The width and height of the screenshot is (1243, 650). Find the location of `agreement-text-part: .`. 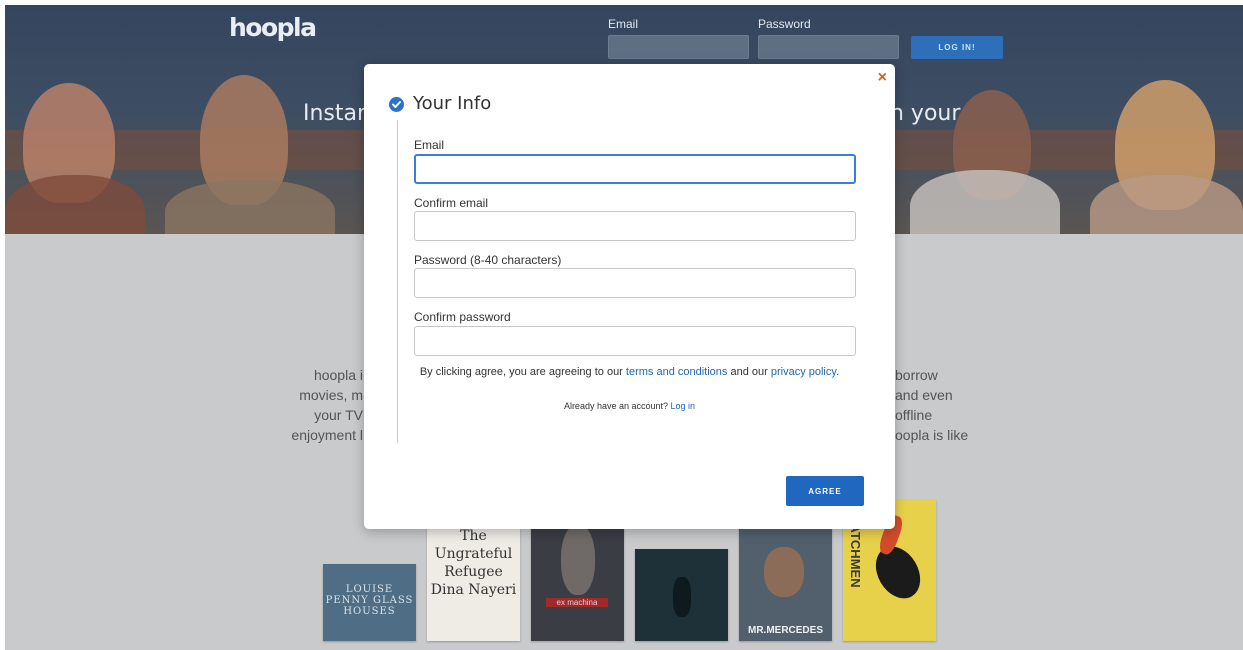

agreement-text-part: . is located at coordinates (838, 372).